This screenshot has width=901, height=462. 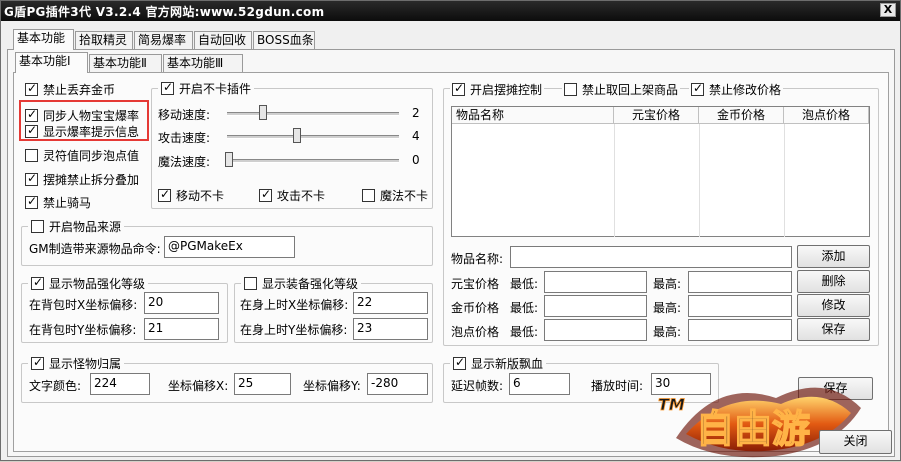 I want to click on option-magic-no-lag: 魔法不卡, so click(x=395, y=195).